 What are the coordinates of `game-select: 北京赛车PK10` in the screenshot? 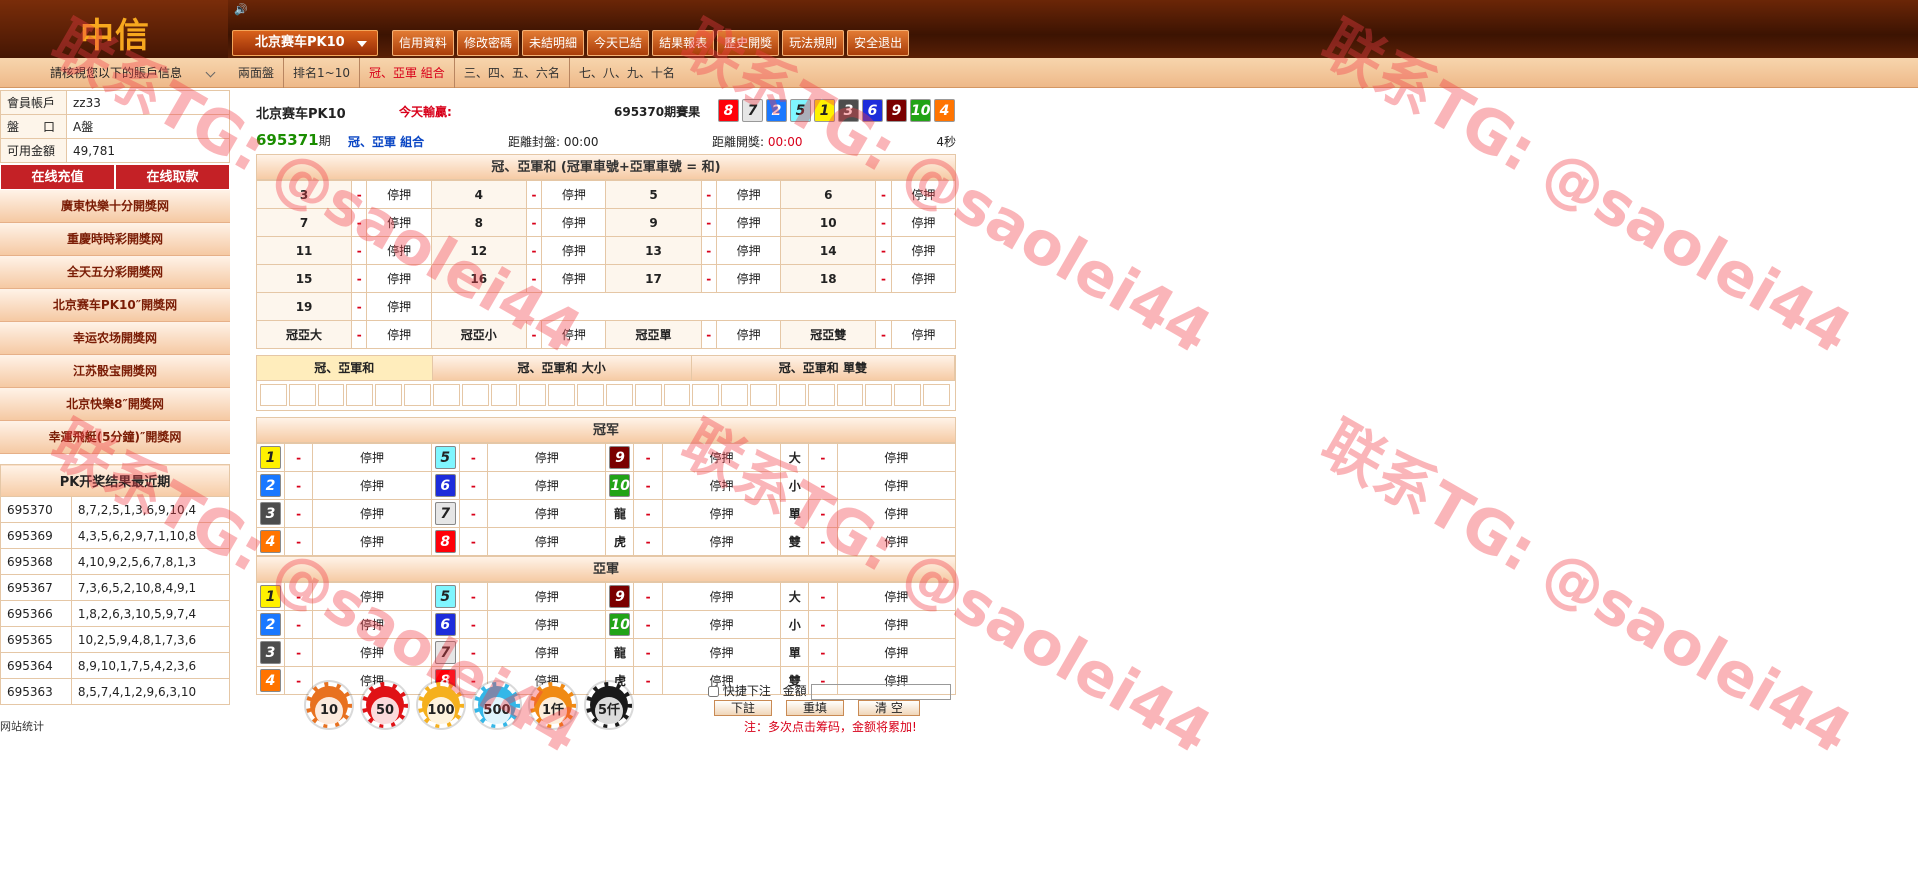 It's located at (305, 43).